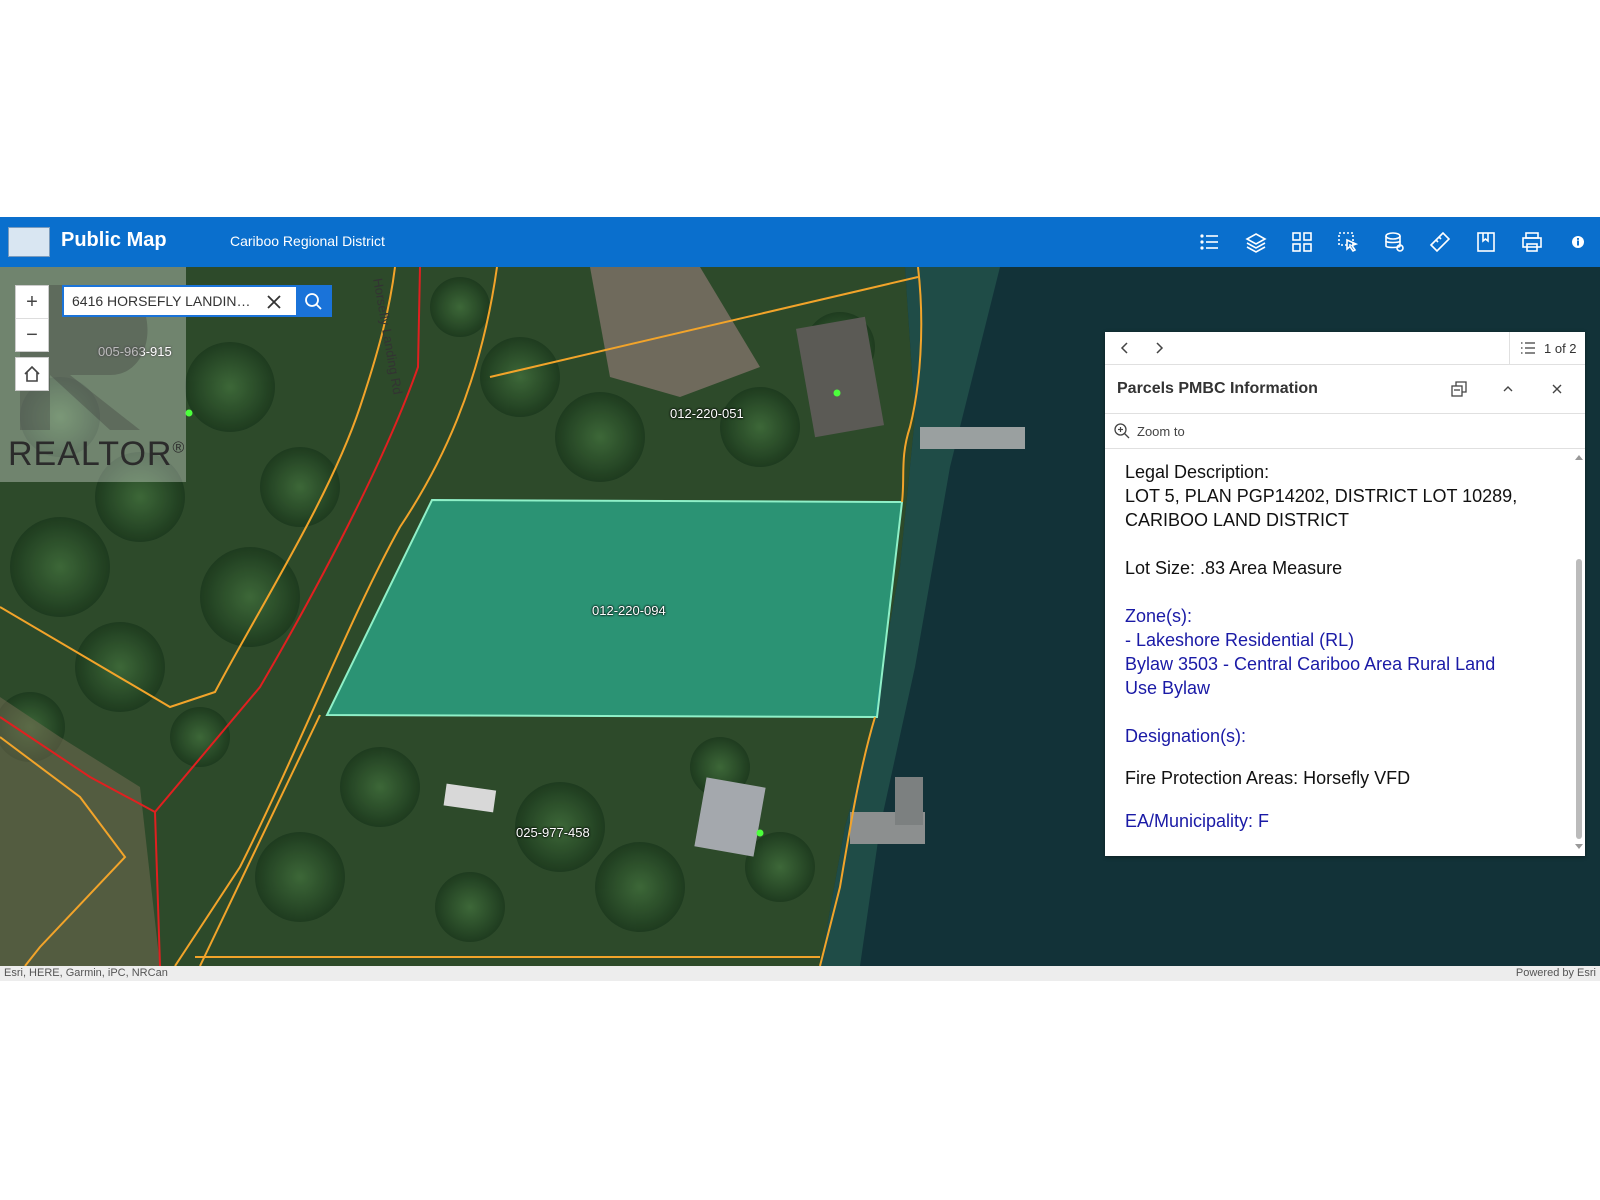 The height and width of the screenshot is (1200, 1600). I want to click on popup-header: Parcels PMBC Information, so click(1345, 389).